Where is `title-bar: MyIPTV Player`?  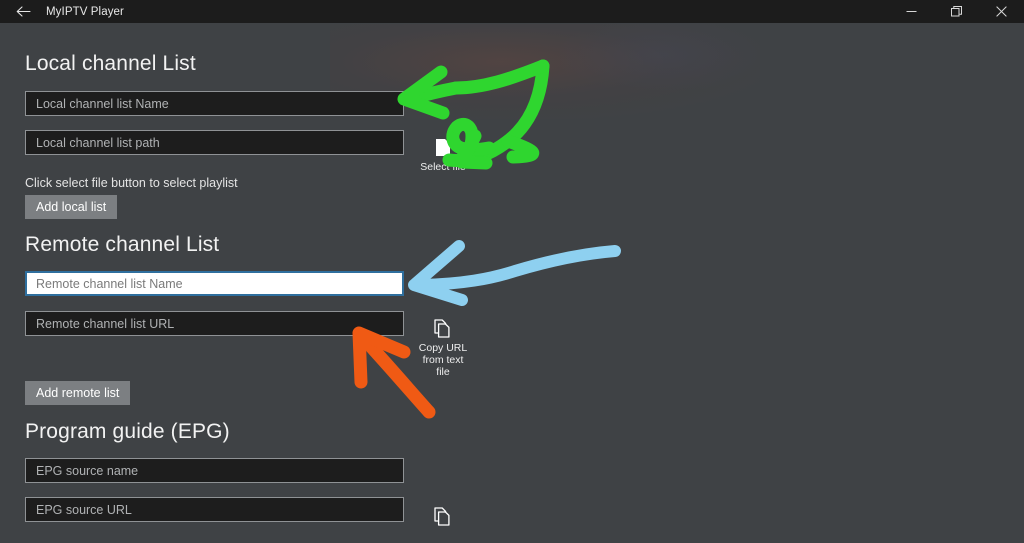 title-bar: MyIPTV Player is located at coordinates (512, 11).